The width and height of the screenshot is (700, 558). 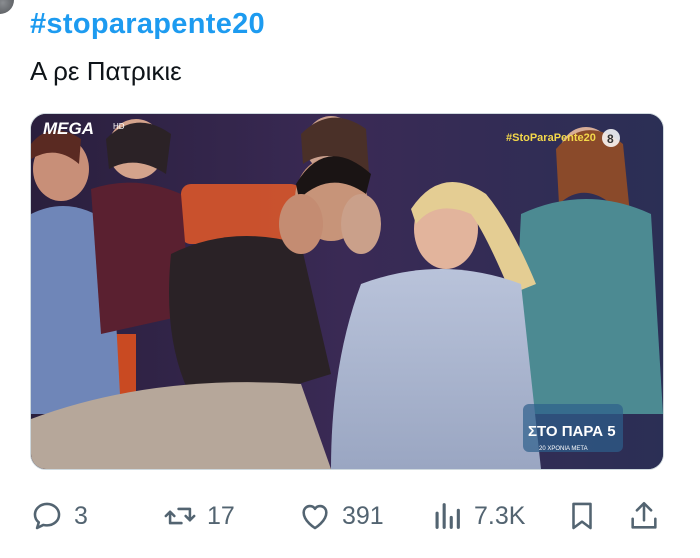 I want to click on channel-logo: MEGA, so click(x=68, y=128).